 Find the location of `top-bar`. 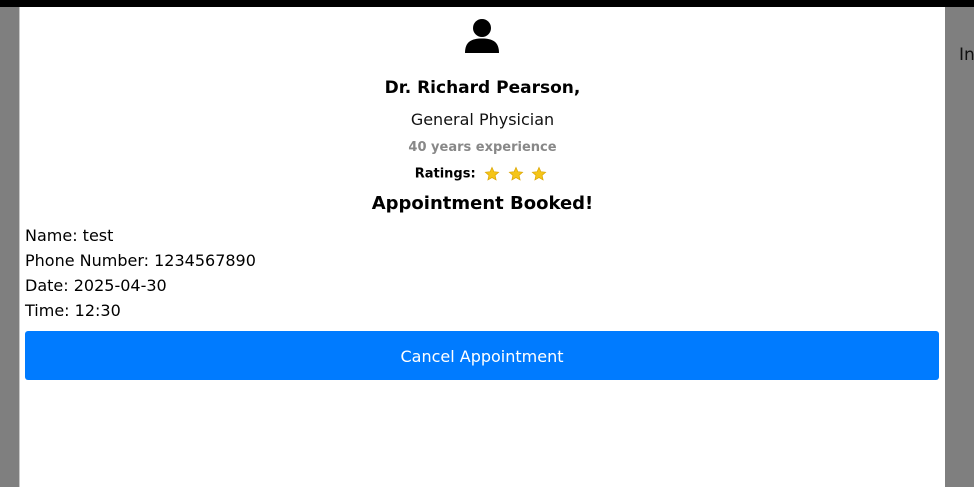

top-bar is located at coordinates (487, 3).